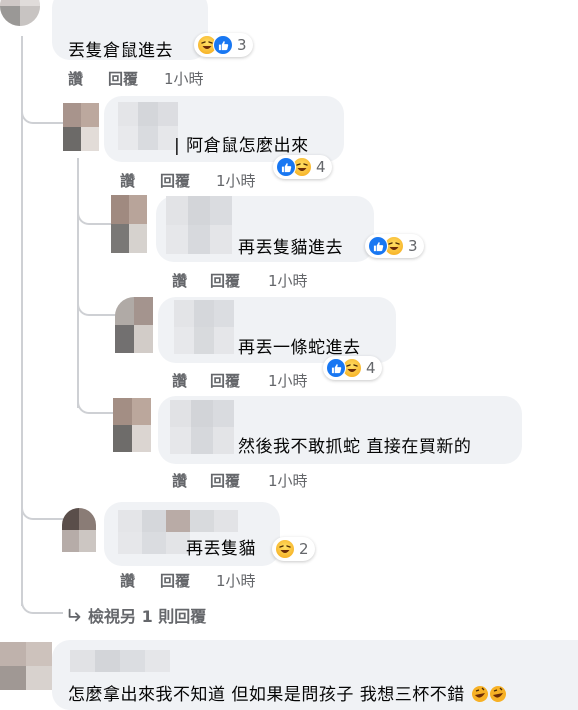 This screenshot has width=578, height=710. I want to click on comment-text: 再丟一條蛇進去, so click(299, 348).